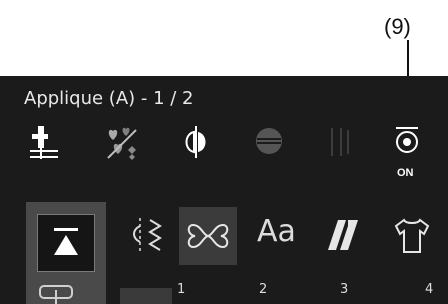  Describe the element at coordinates (429, 289) in the screenshot. I see `page-number-4: 4` at that location.